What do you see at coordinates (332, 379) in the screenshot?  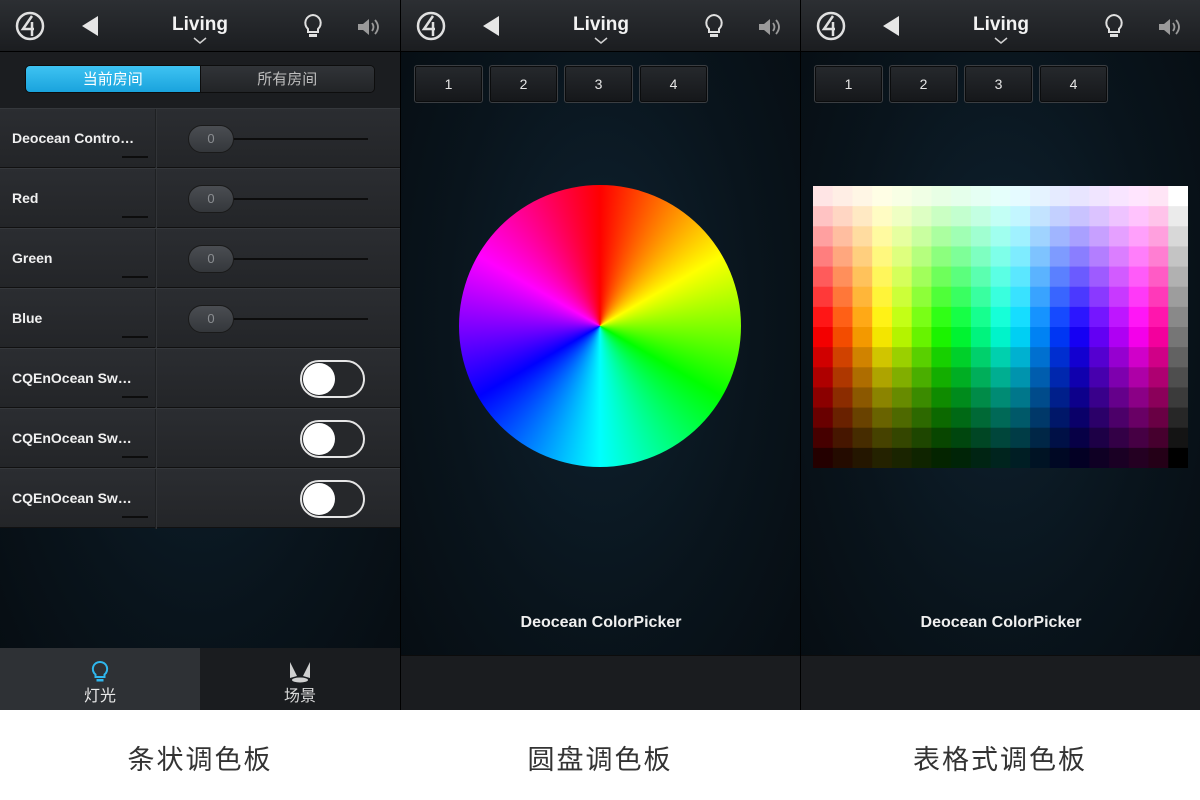 I see `switch-toggle` at bounding box center [332, 379].